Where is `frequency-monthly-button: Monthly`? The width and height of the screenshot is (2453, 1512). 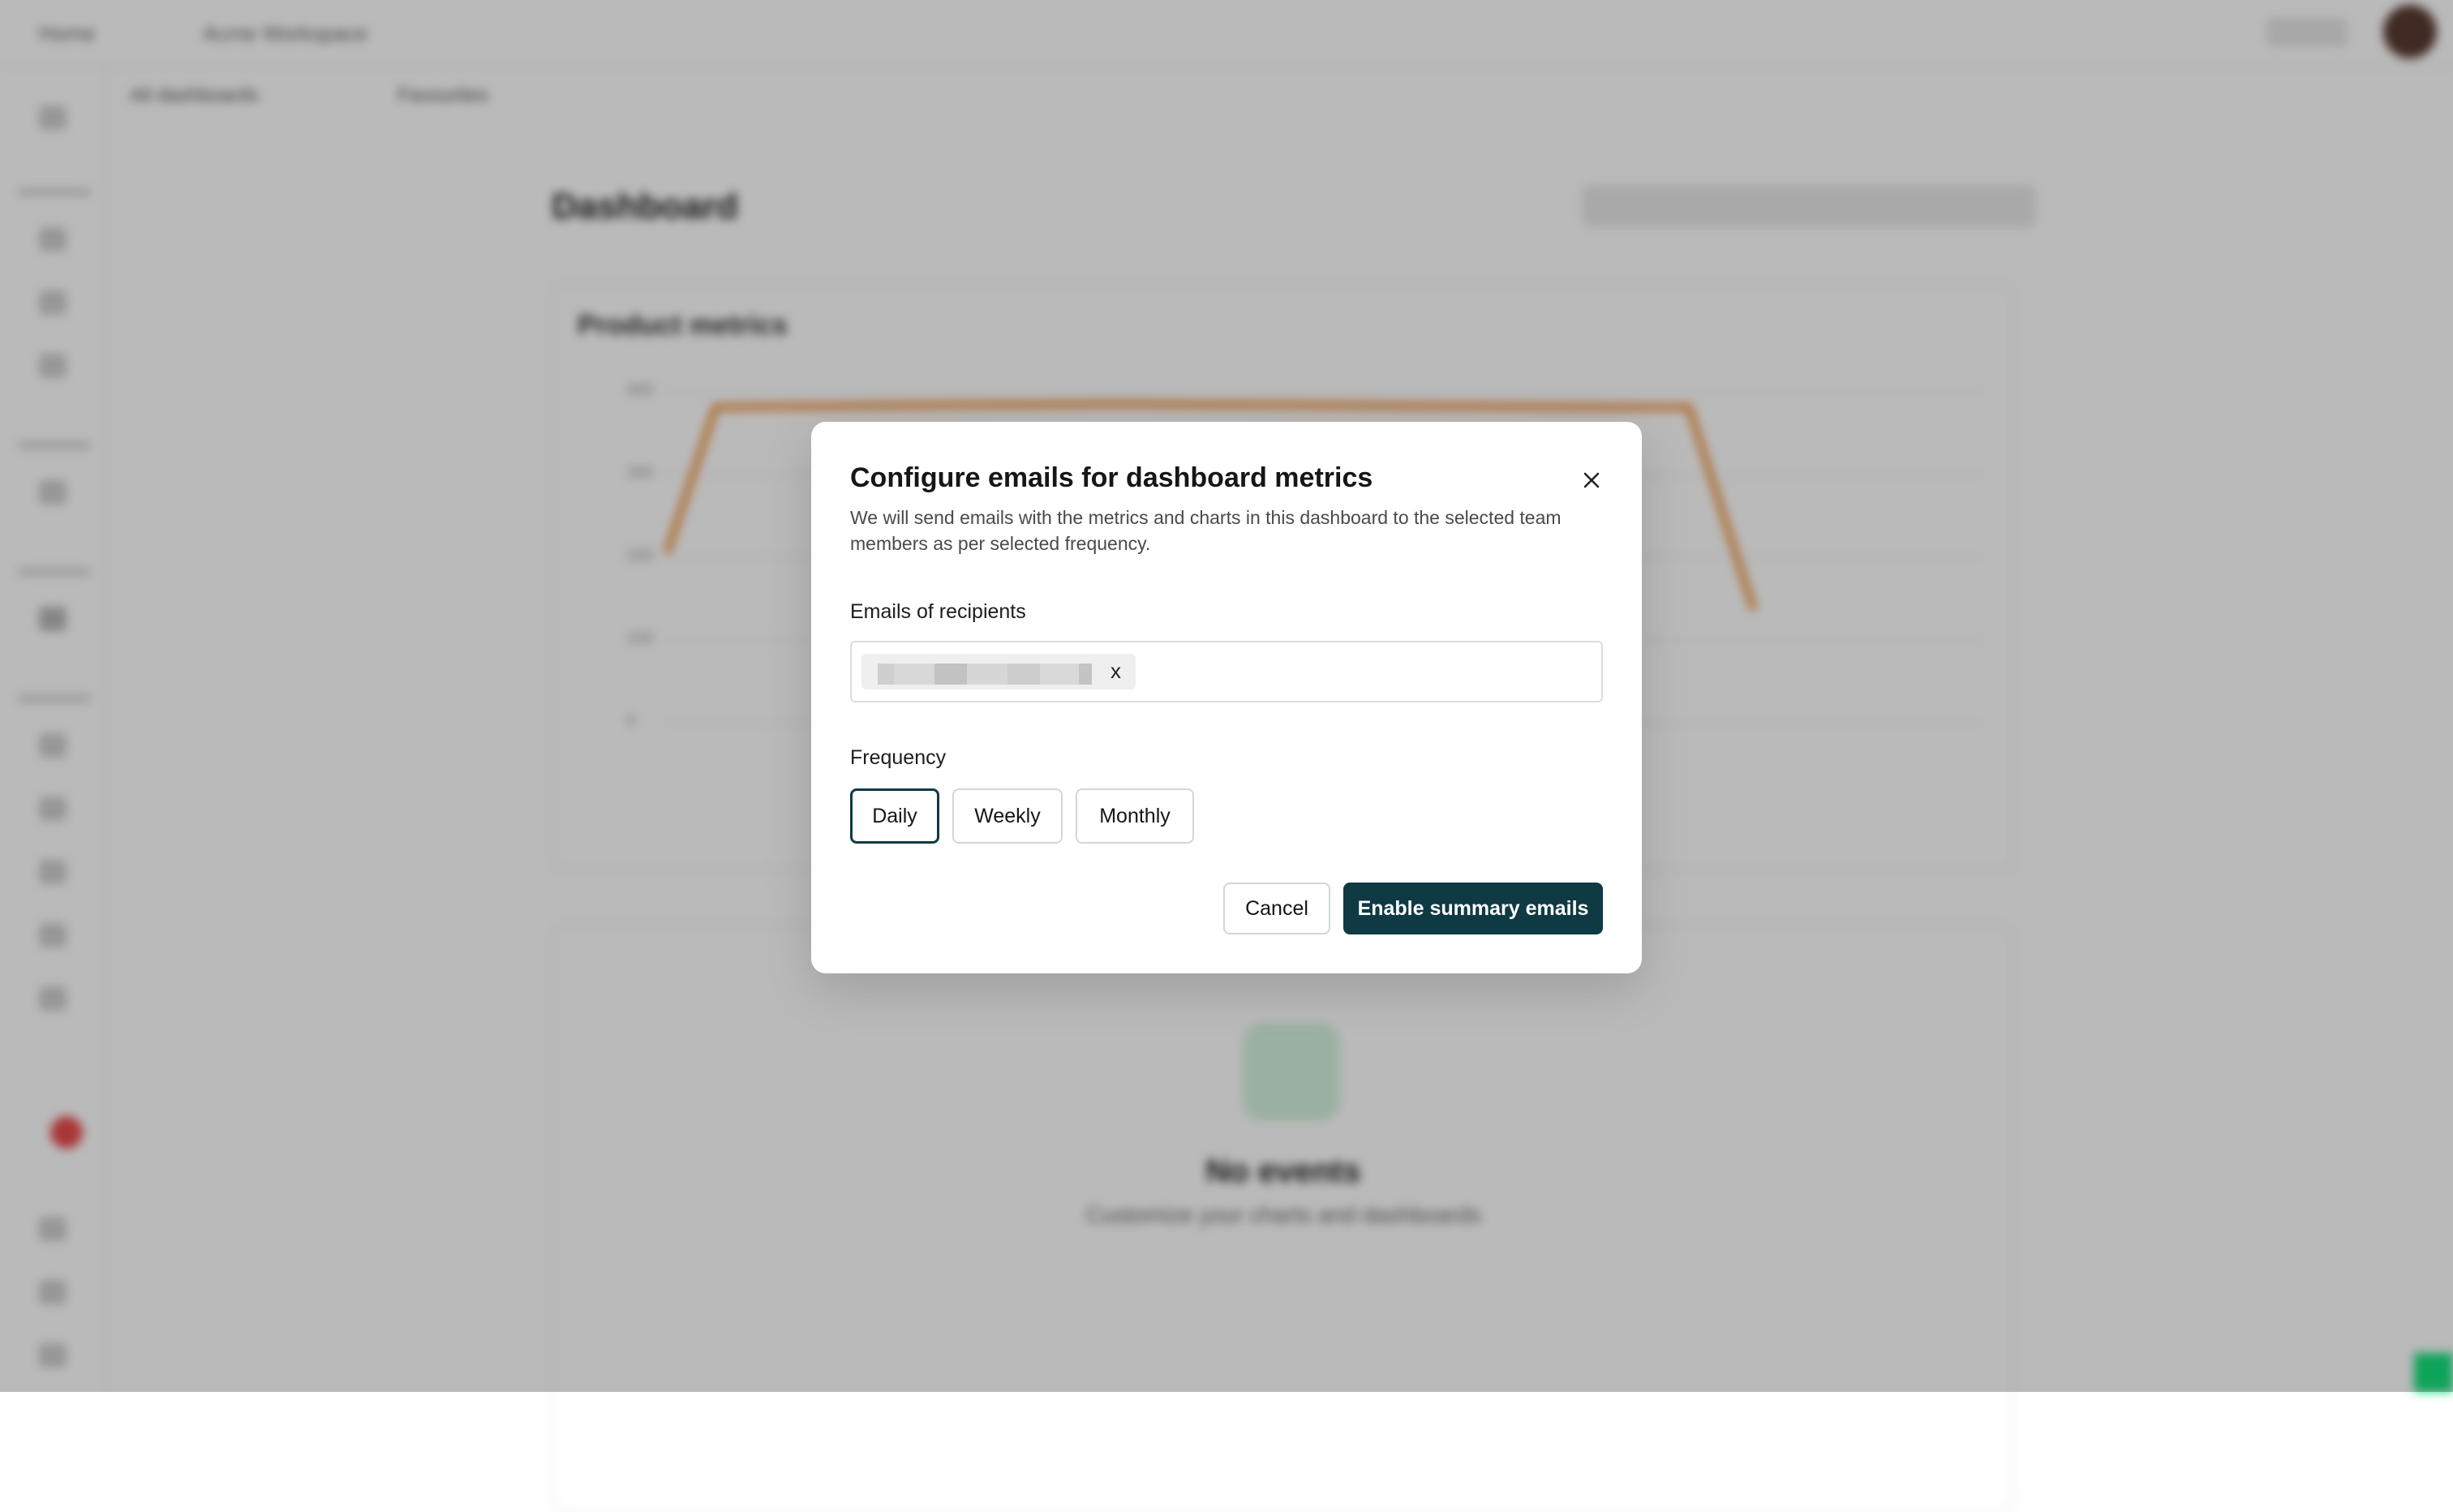 frequency-monthly-button: Monthly is located at coordinates (1135, 816).